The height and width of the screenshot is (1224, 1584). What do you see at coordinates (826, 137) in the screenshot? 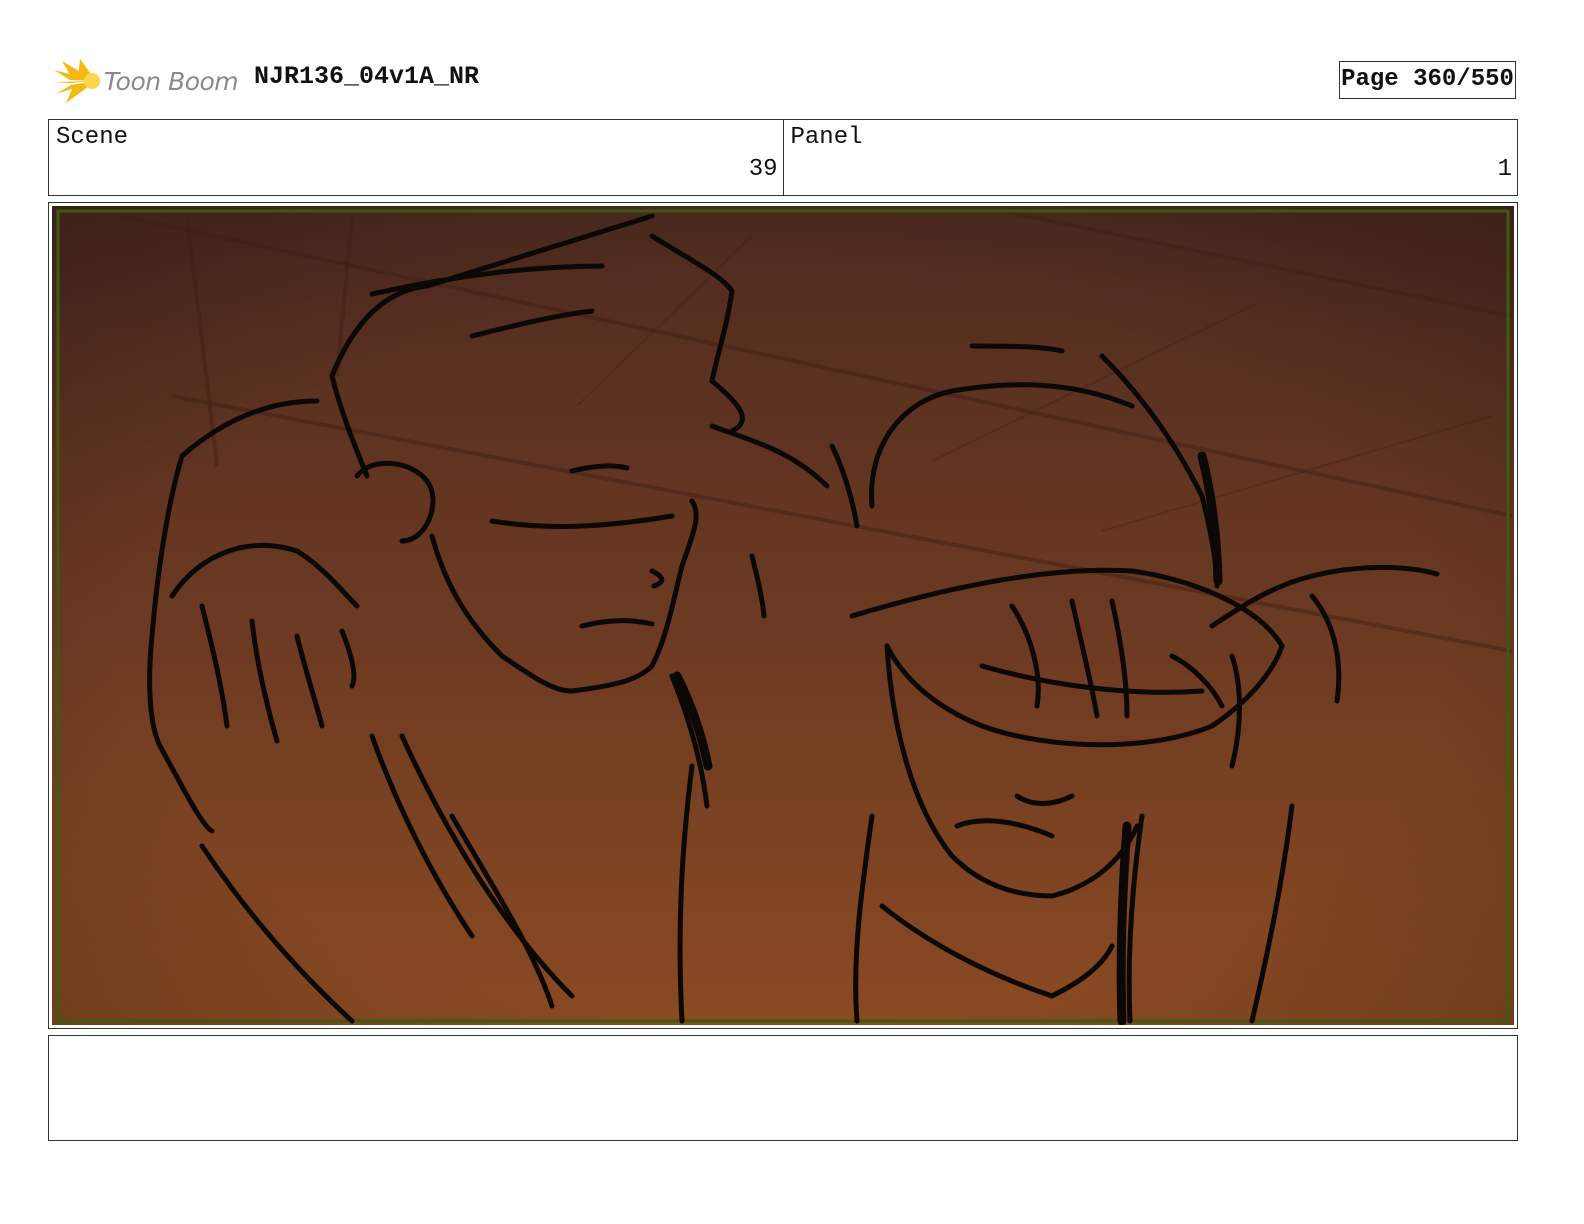
I see `panel-label: Panel` at bounding box center [826, 137].